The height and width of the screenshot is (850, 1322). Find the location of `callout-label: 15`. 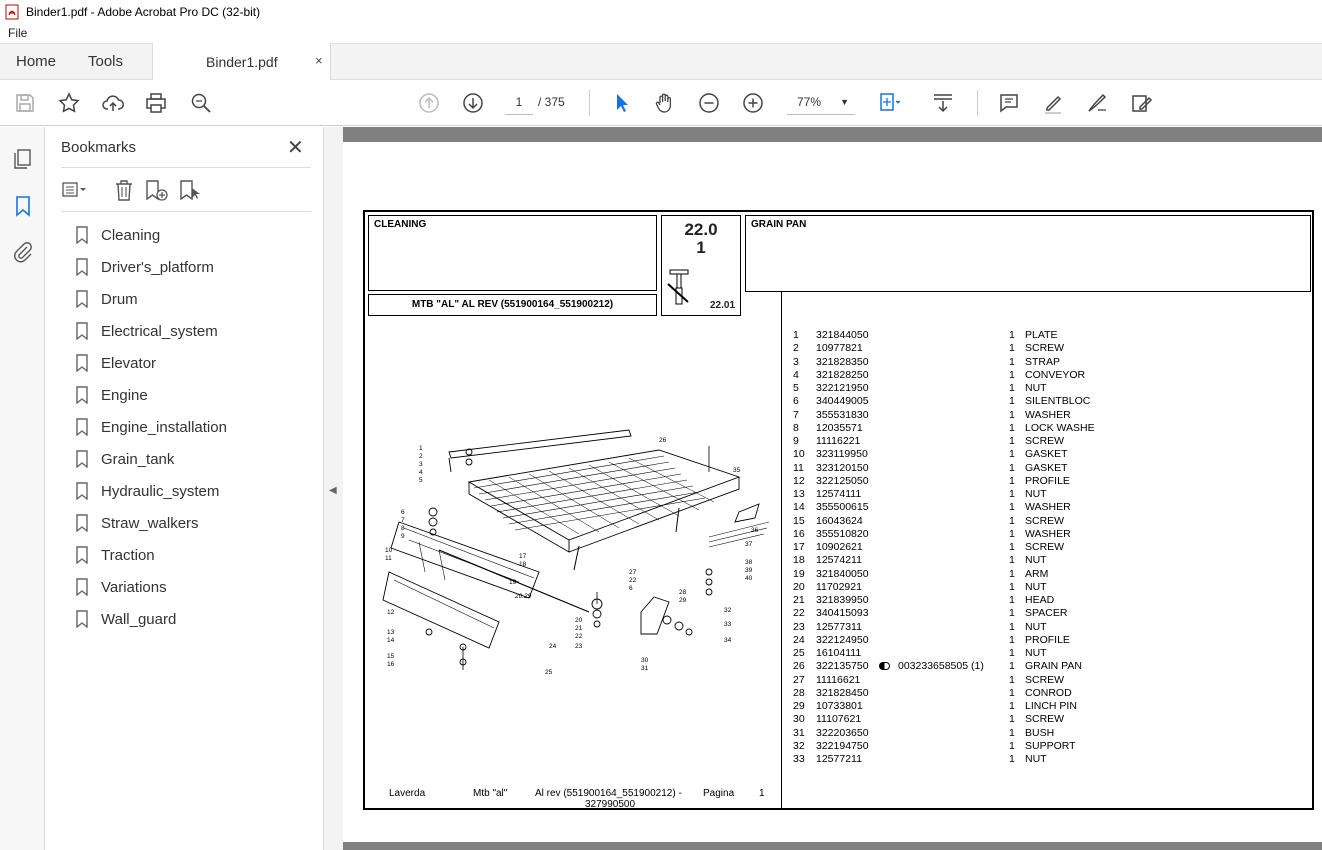

callout-label: 15 is located at coordinates (391, 656).